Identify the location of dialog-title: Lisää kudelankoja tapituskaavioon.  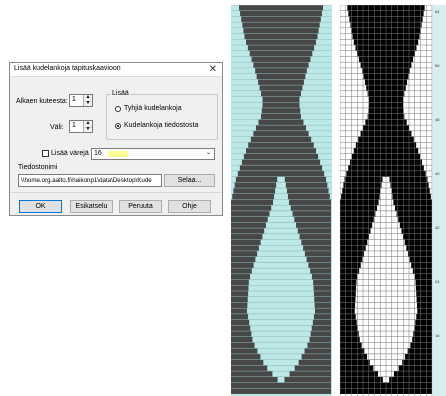
(67, 68).